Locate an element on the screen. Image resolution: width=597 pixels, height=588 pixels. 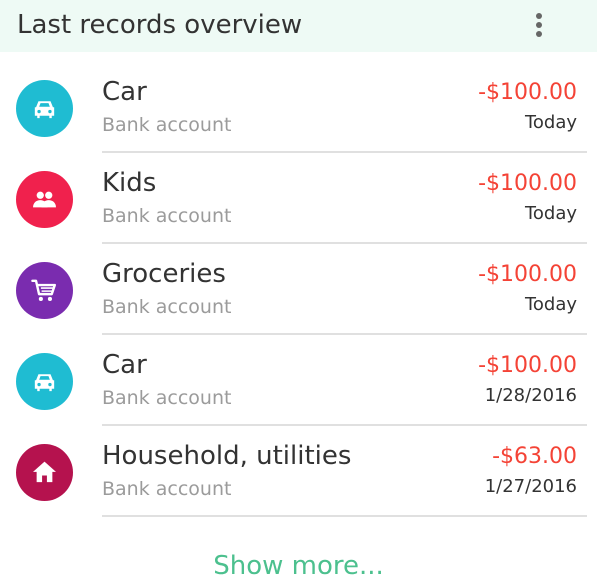
divider is located at coordinates (344, 516).